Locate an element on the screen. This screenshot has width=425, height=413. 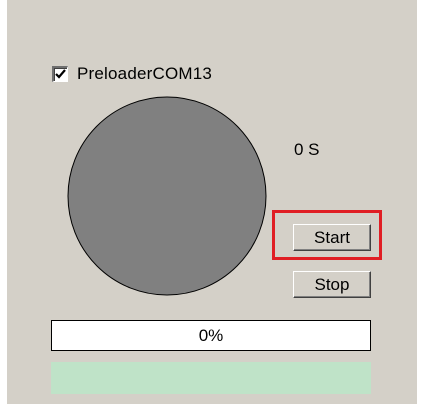
port-checkbox is located at coordinates (60, 74).